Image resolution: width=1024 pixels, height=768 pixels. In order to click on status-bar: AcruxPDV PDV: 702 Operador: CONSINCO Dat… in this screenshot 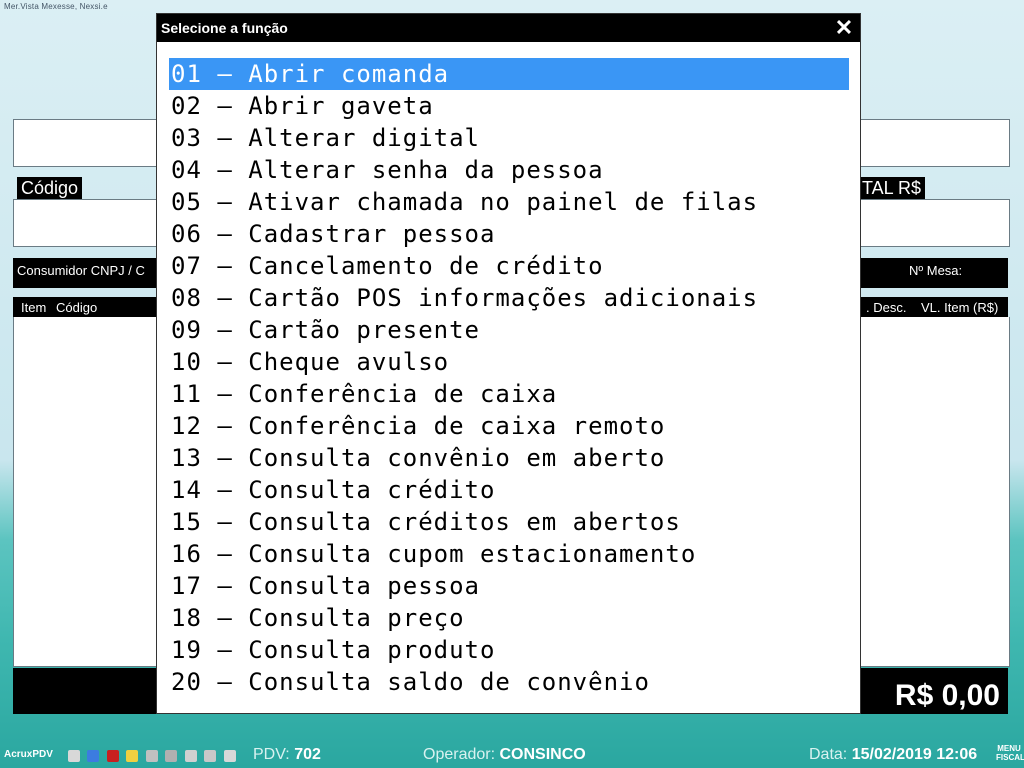, I will do `click(512, 756)`.